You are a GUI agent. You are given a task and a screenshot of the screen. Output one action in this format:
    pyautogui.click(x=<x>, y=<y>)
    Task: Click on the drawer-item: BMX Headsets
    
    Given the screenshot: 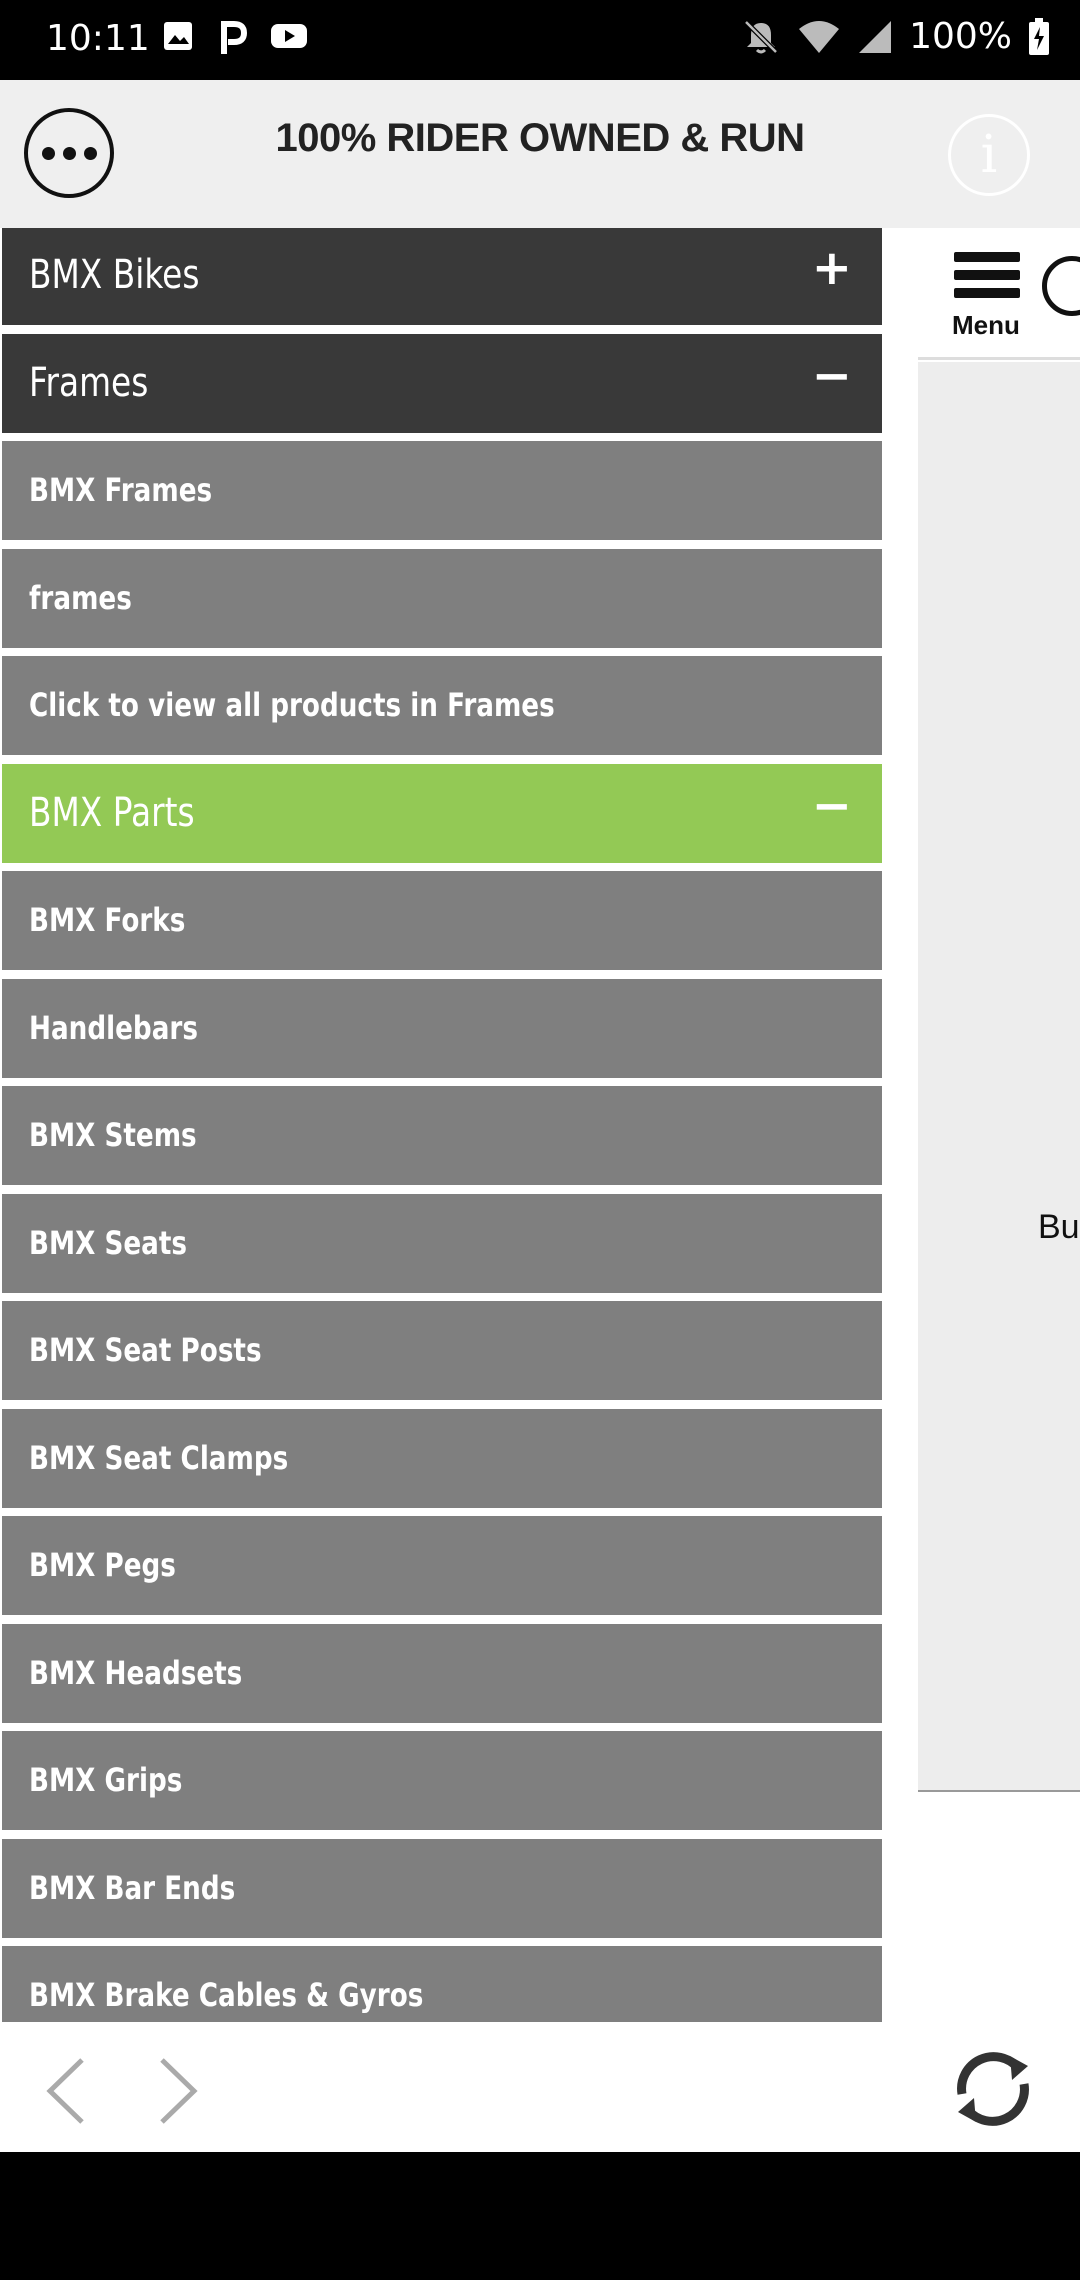 What is the action you would take?
    pyautogui.click(x=442, y=1673)
    